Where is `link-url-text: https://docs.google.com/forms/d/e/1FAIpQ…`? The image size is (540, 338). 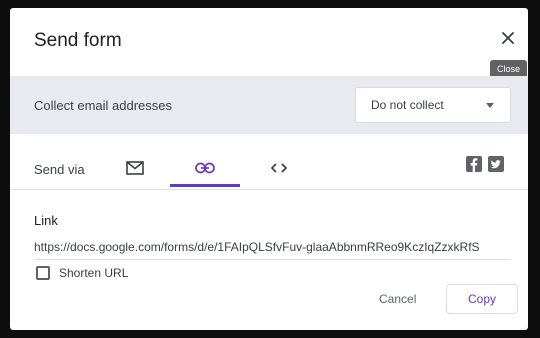
link-url-text: https://docs.google.com/forms/d/e/1FAIpQ… is located at coordinates (257, 247).